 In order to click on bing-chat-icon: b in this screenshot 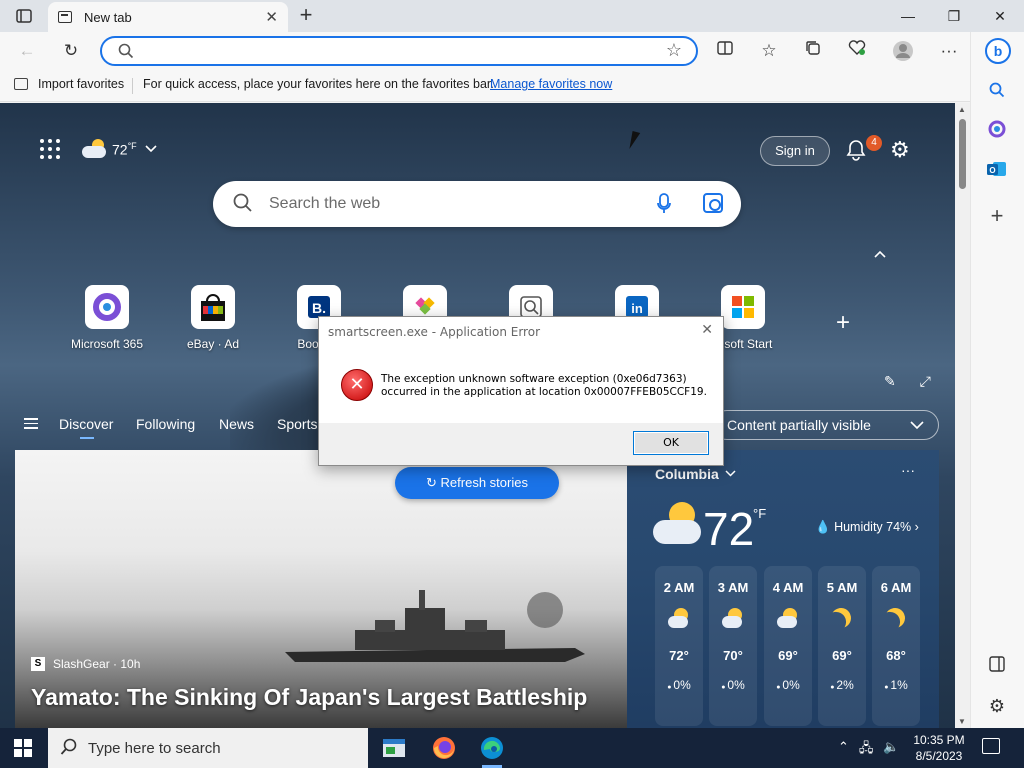, I will do `click(998, 51)`.